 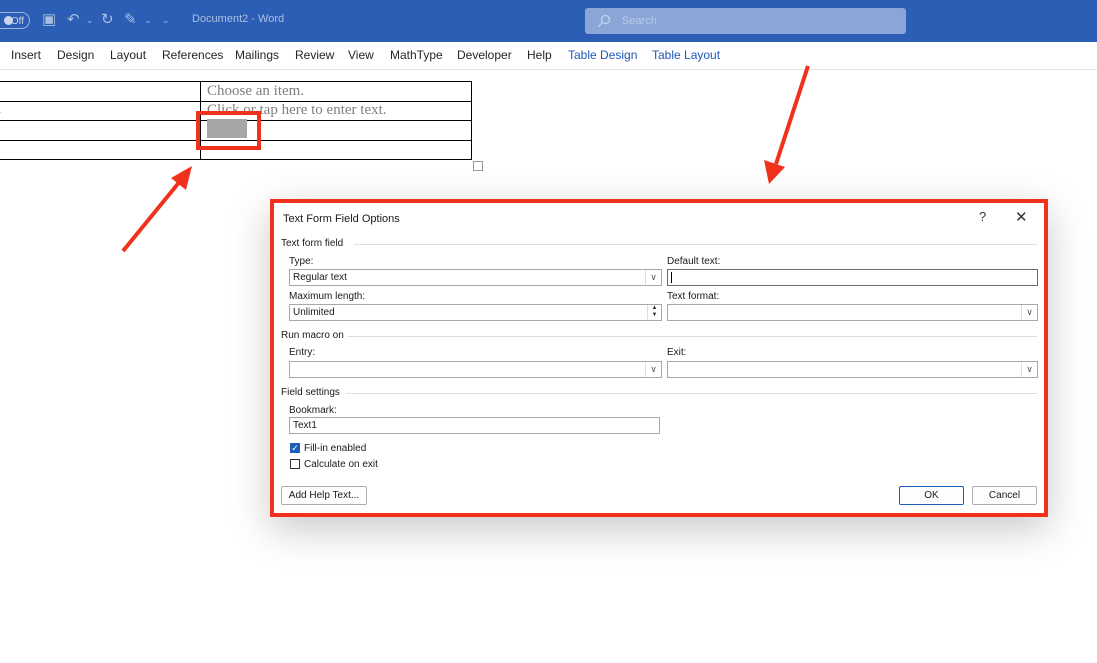 What do you see at coordinates (693, 296) in the screenshot?
I see `text-format-label: Text format:` at bounding box center [693, 296].